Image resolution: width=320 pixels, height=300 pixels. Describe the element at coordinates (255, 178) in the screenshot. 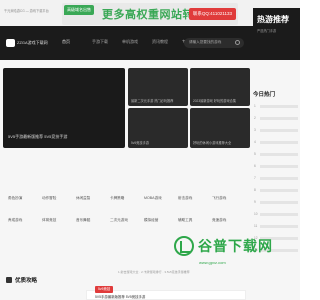

I see `rank-number: 7` at that location.